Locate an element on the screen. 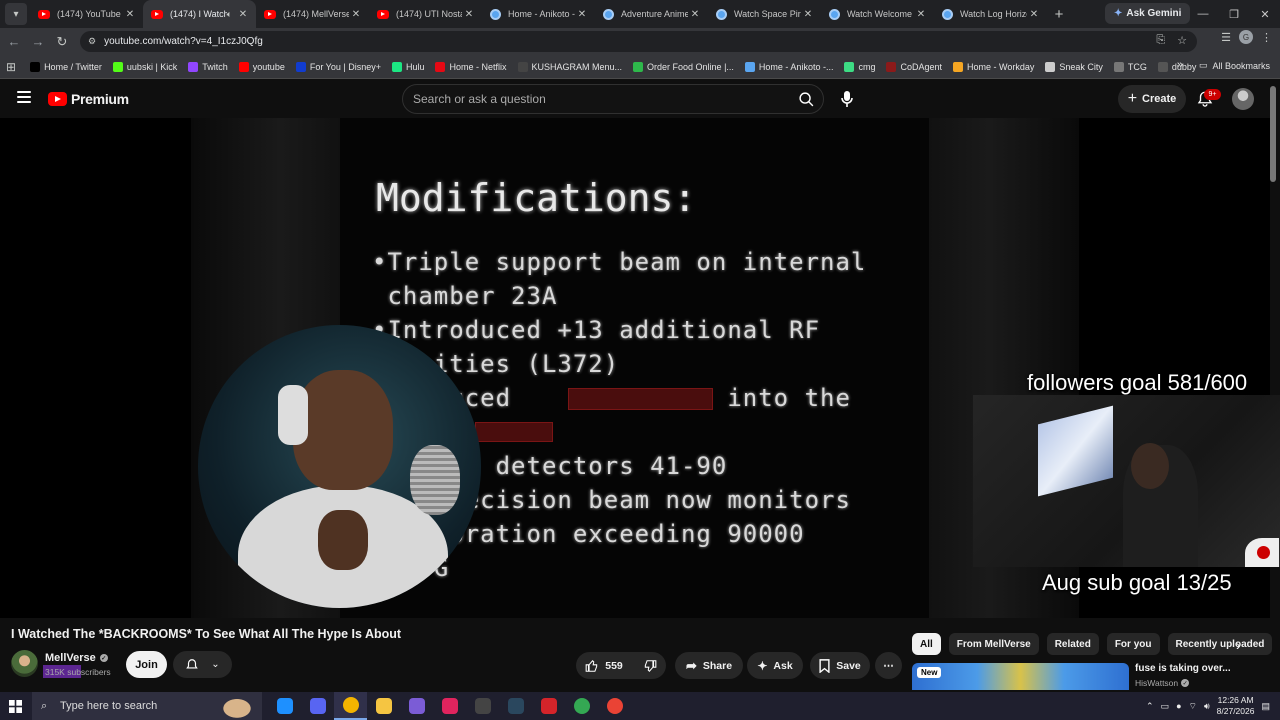 This screenshot has width=1280, height=720. create-button: + Create is located at coordinates (1152, 99).